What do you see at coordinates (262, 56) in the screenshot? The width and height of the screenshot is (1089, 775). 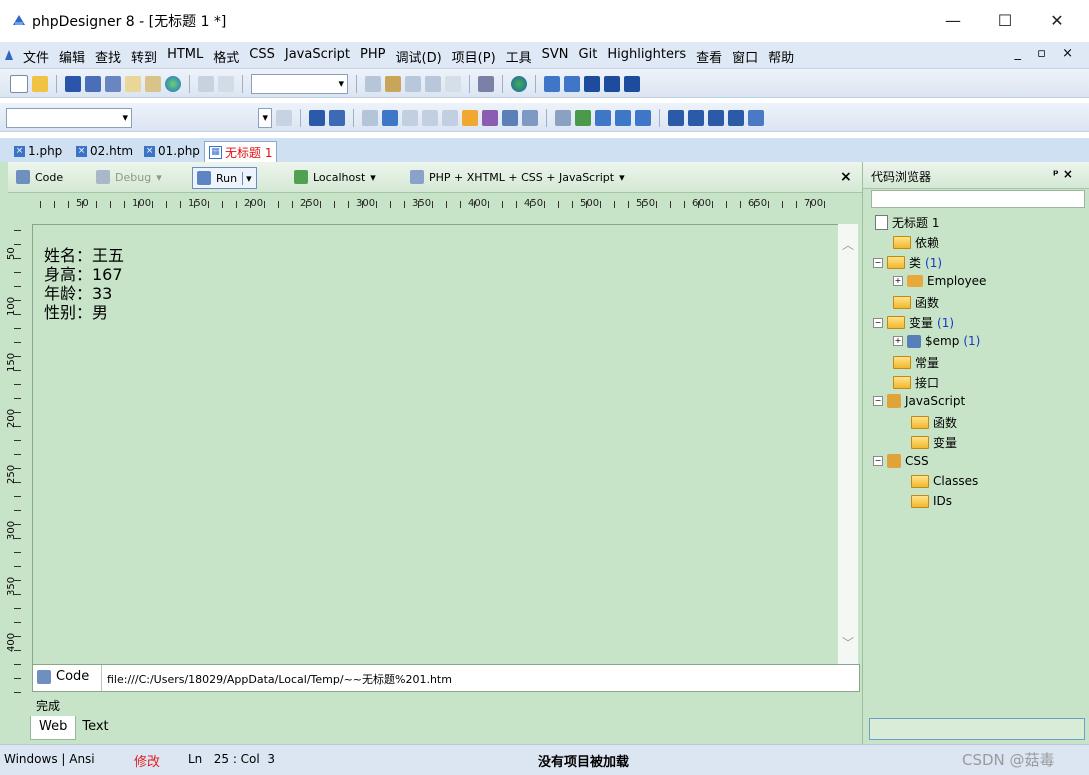 I see `menu-item: CSS` at bounding box center [262, 56].